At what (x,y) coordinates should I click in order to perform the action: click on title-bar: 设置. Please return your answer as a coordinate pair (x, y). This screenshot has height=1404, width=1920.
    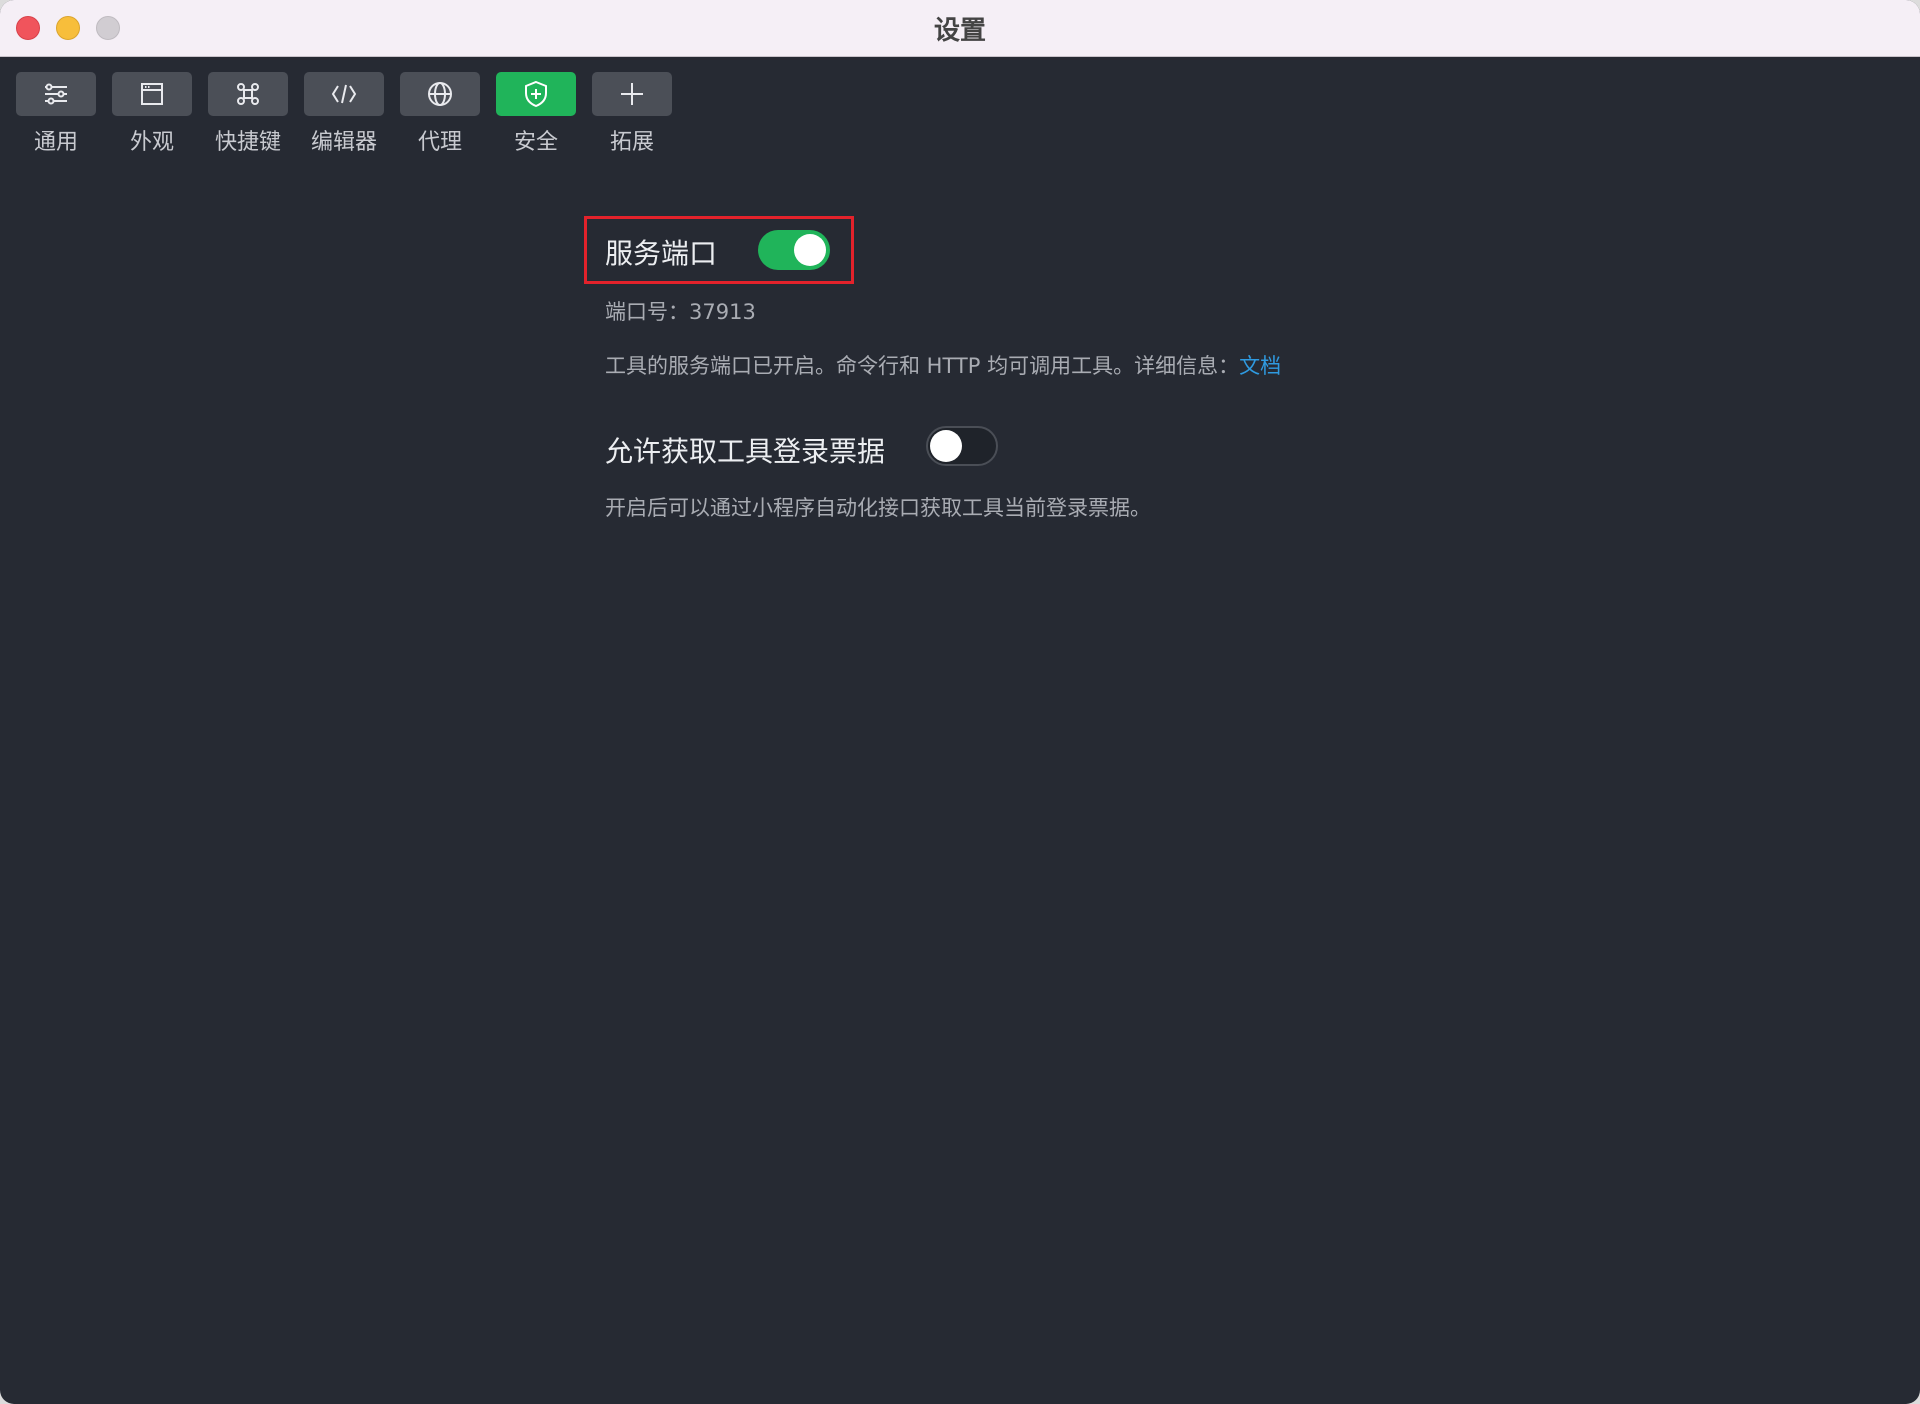
    Looking at the image, I should click on (960, 28).